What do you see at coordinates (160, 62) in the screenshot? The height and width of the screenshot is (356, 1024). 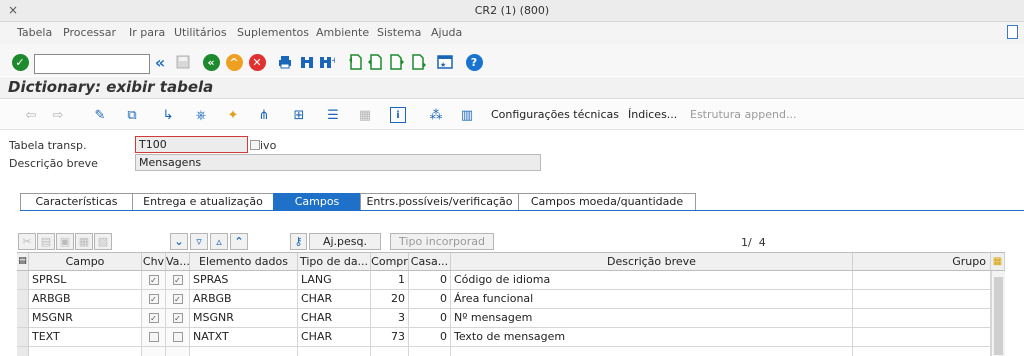 I see `collapse-command-icon: «` at bounding box center [160, 62].